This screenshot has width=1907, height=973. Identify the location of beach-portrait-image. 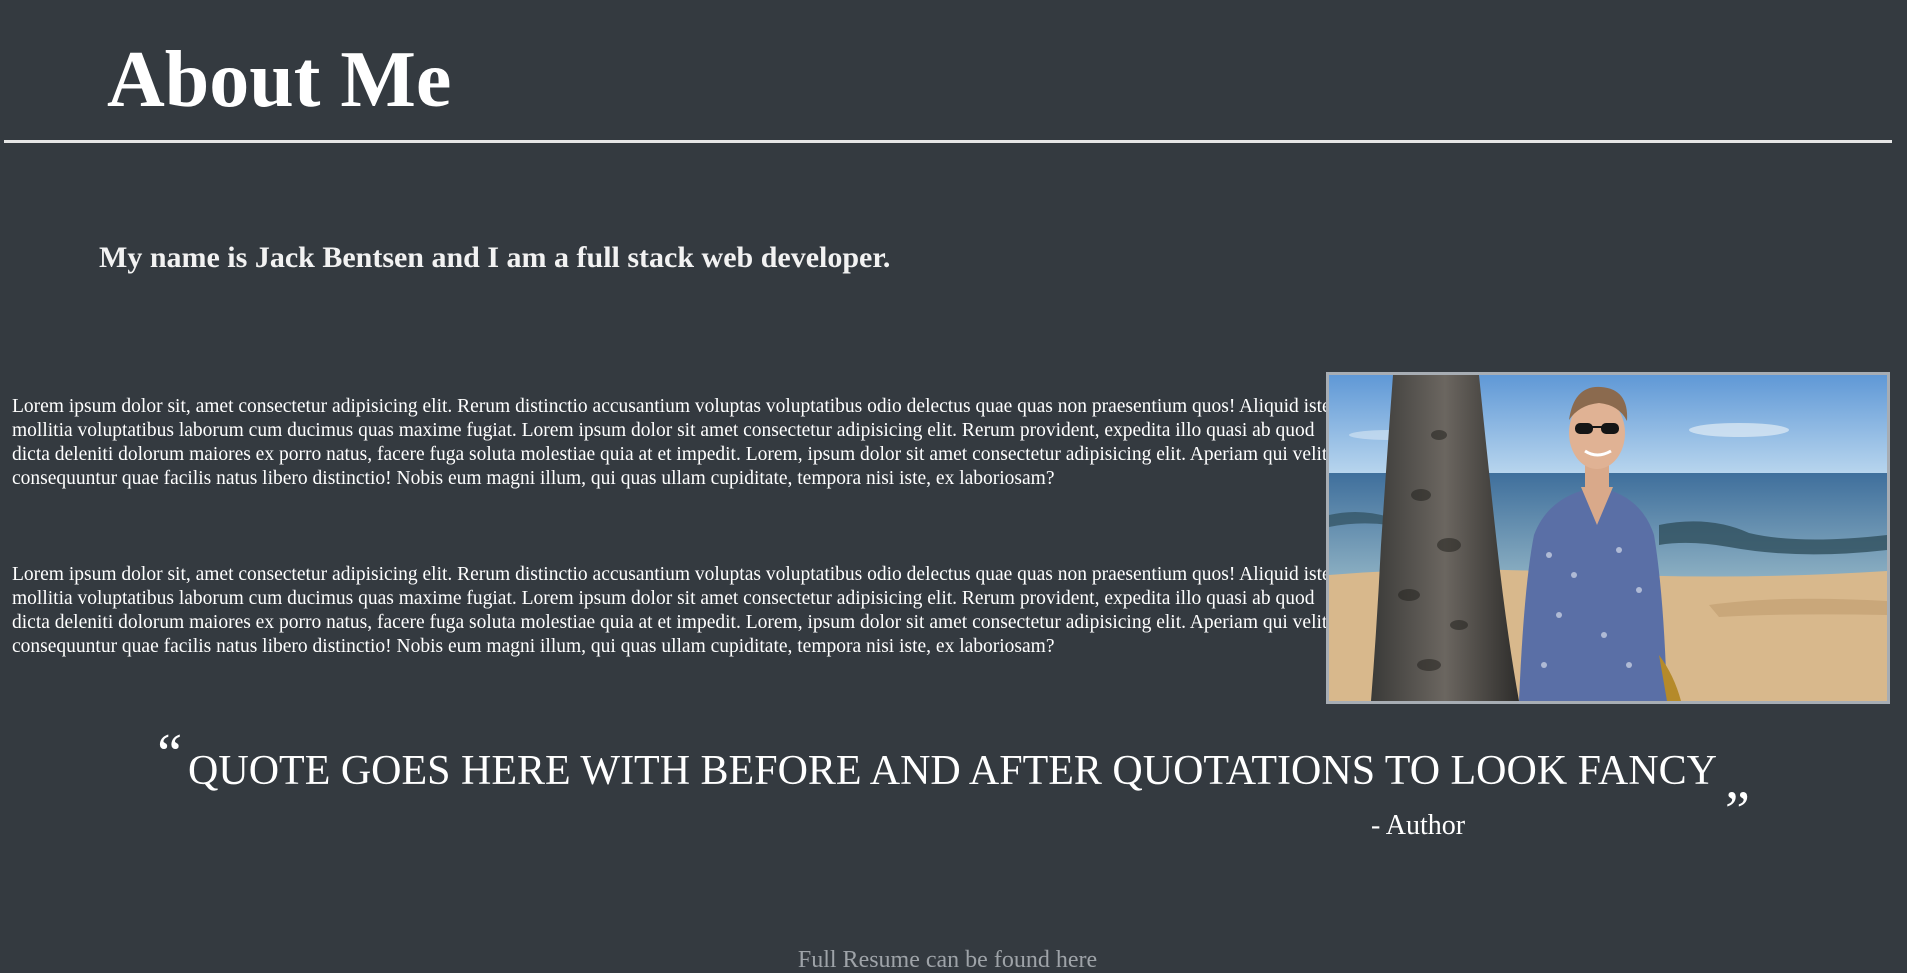
(1608, 538).